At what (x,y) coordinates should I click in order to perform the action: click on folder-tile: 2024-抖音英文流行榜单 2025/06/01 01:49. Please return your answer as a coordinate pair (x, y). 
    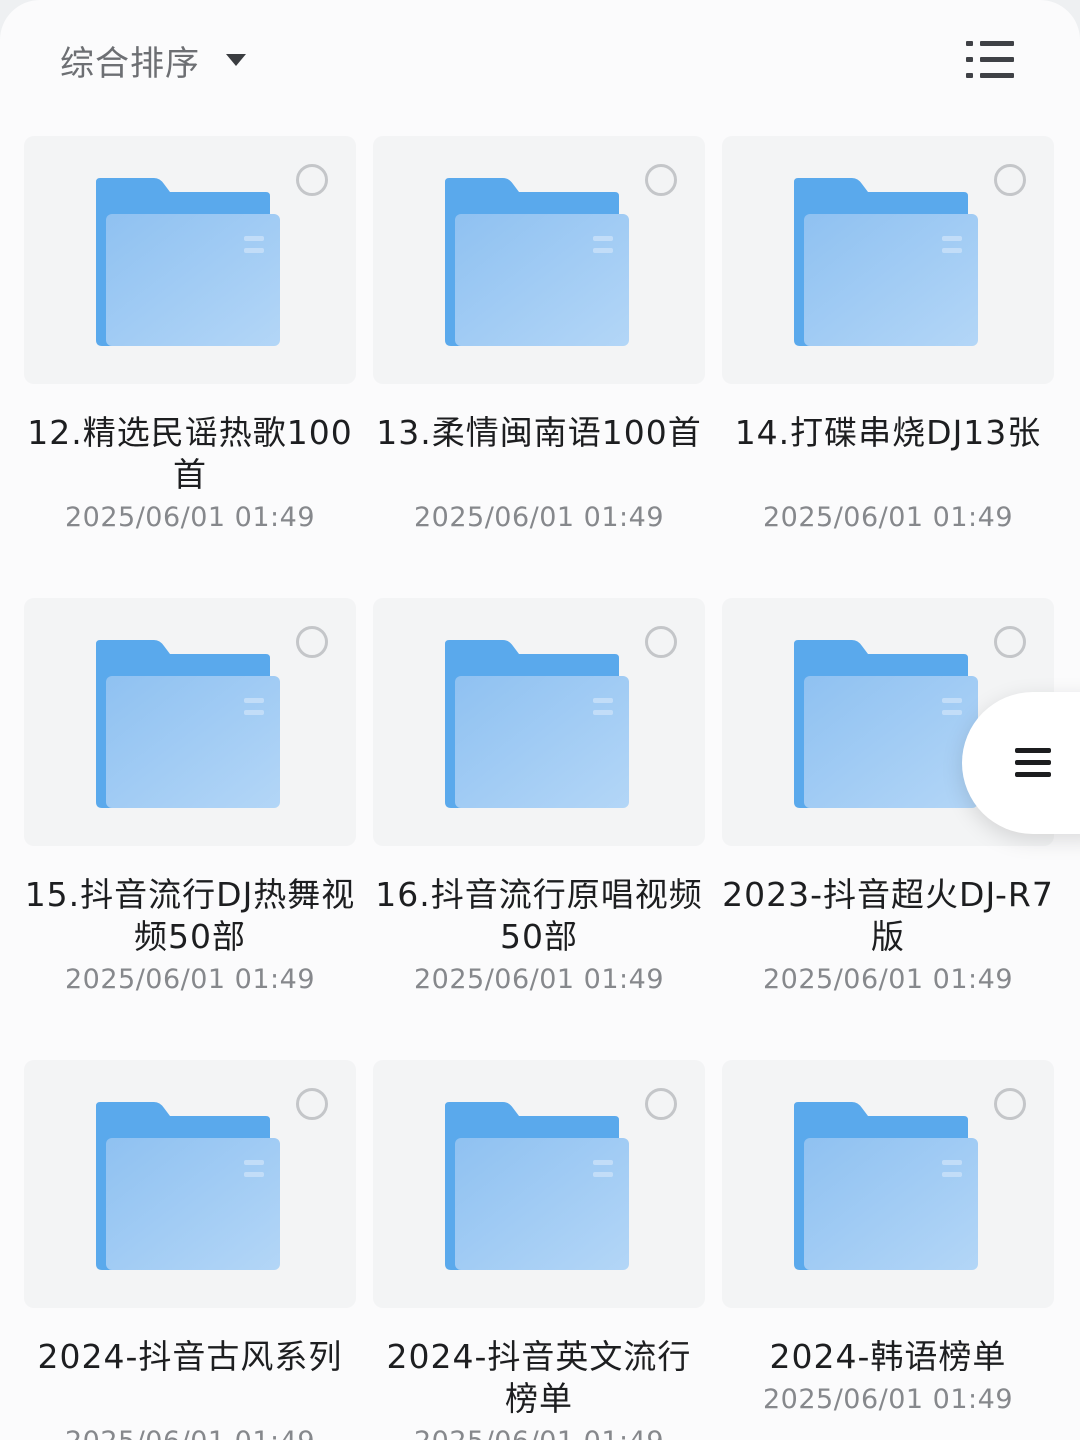
    Looking at the image, I should click on (539, 1250).